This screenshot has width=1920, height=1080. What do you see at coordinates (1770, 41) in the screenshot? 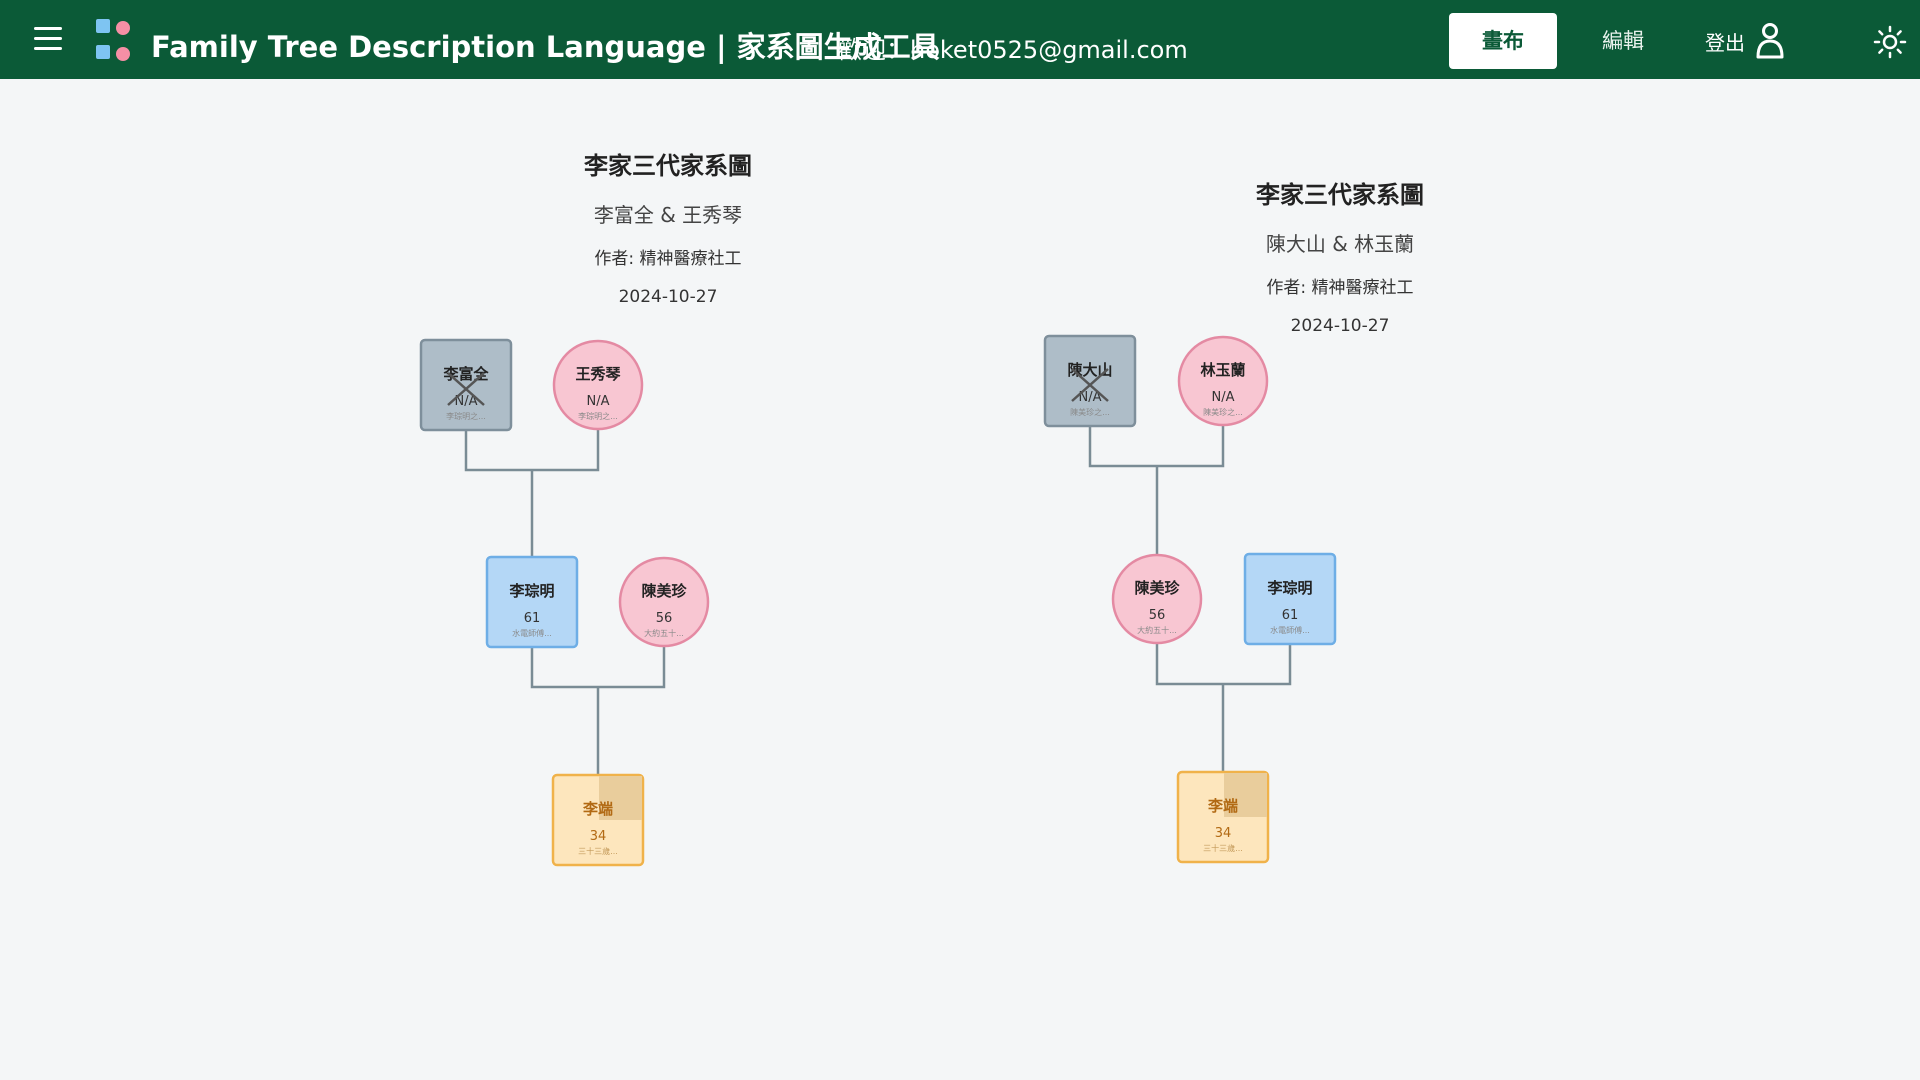
I see `user-icon` at bounding box center [1770, 41].